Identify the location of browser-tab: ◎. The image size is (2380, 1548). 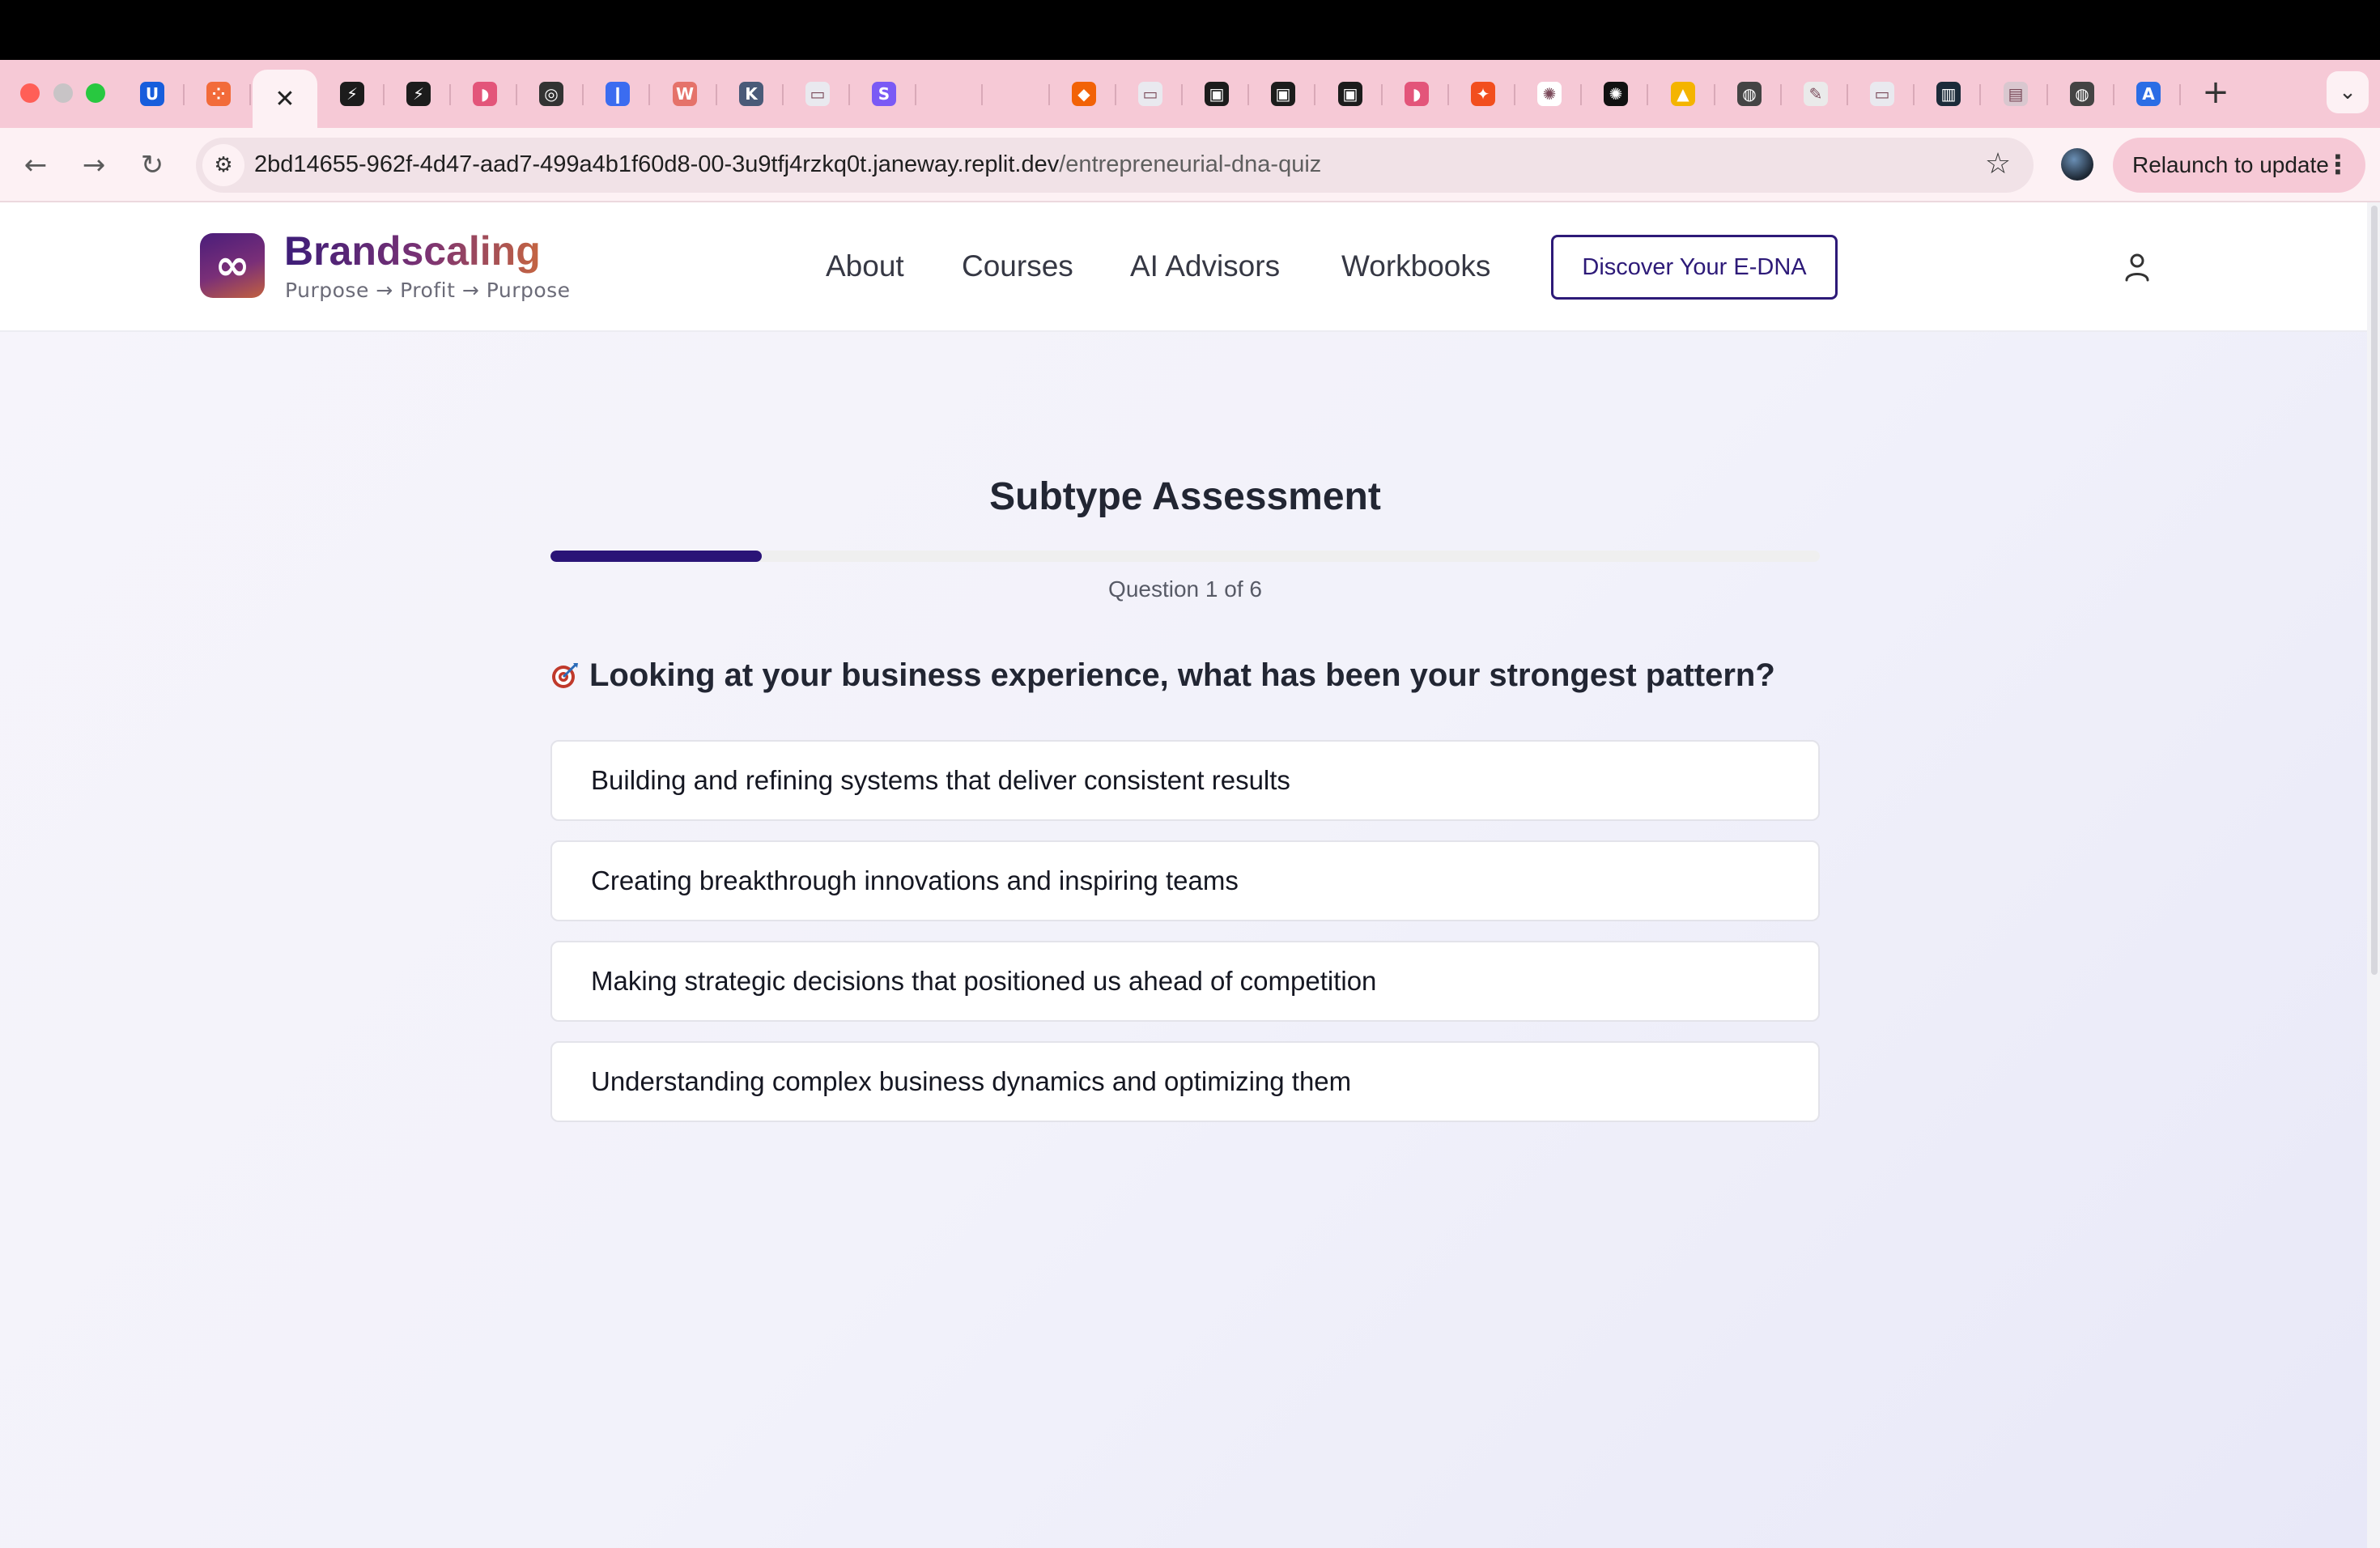
(551, 94).